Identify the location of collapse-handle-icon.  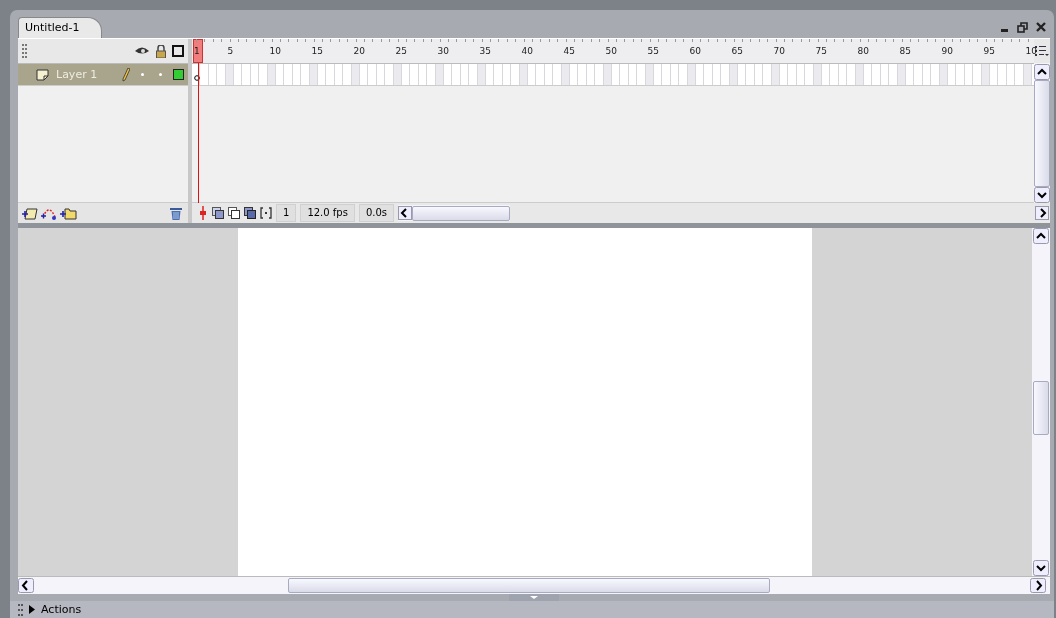
(534, 597).